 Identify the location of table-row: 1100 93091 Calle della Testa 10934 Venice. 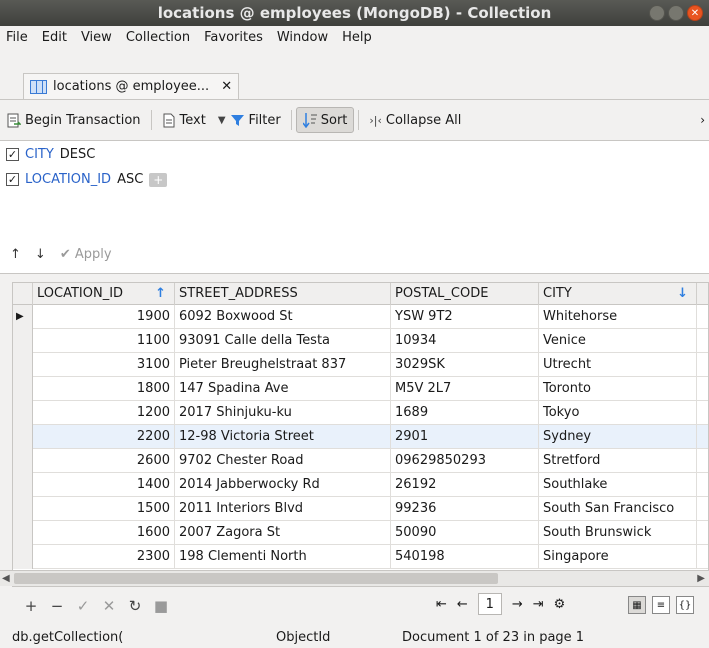
(360, 341).